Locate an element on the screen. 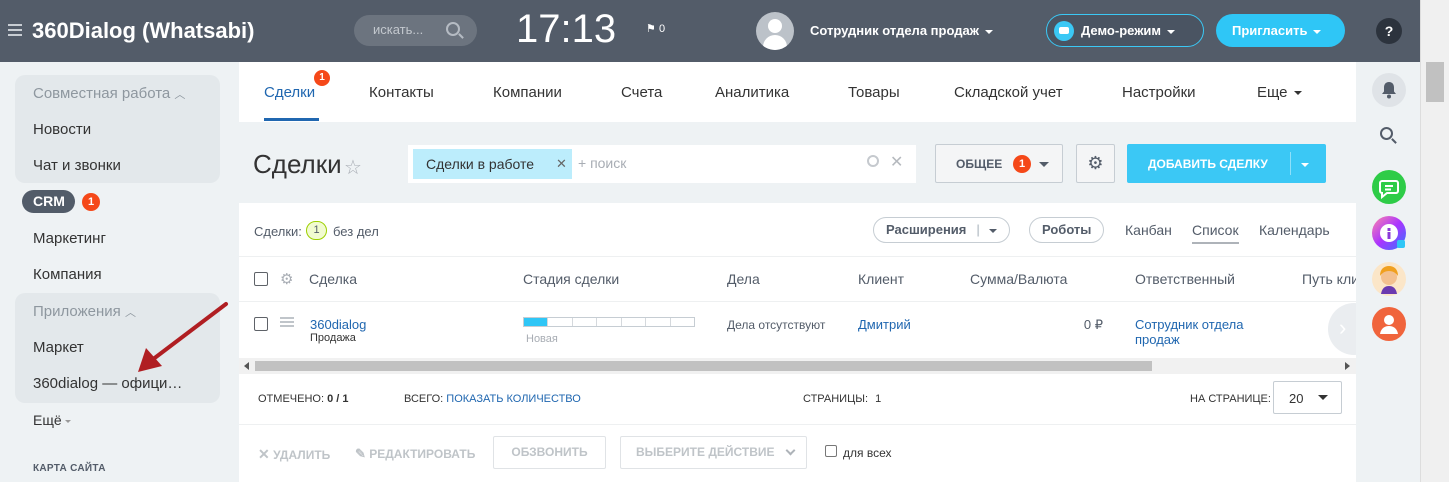  column-header: Ответственный is located at coordinates (1185, 279).